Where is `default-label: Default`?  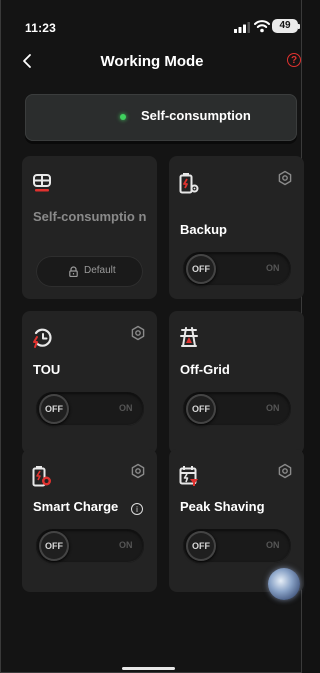
default-label: Default is located at coordinates (100, 270).